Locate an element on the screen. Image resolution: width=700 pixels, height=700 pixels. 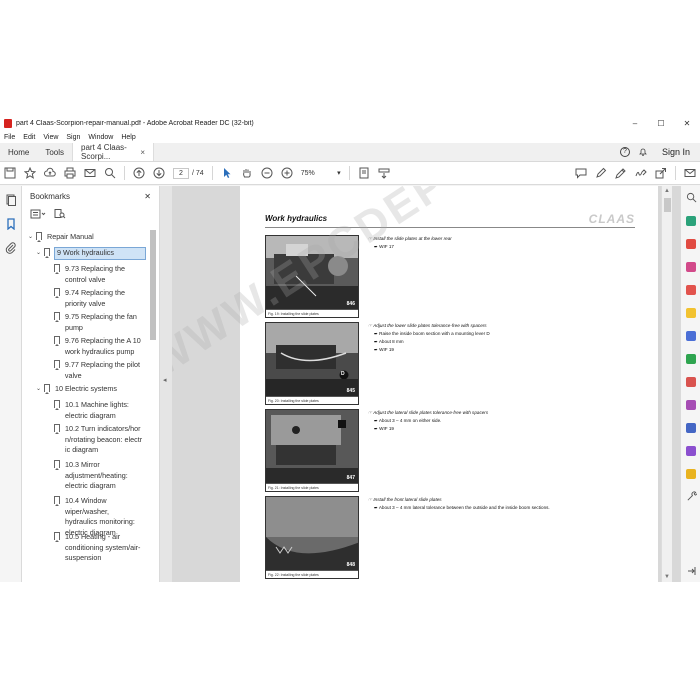
plus-circle-icon is located at coordinates (287, 173).